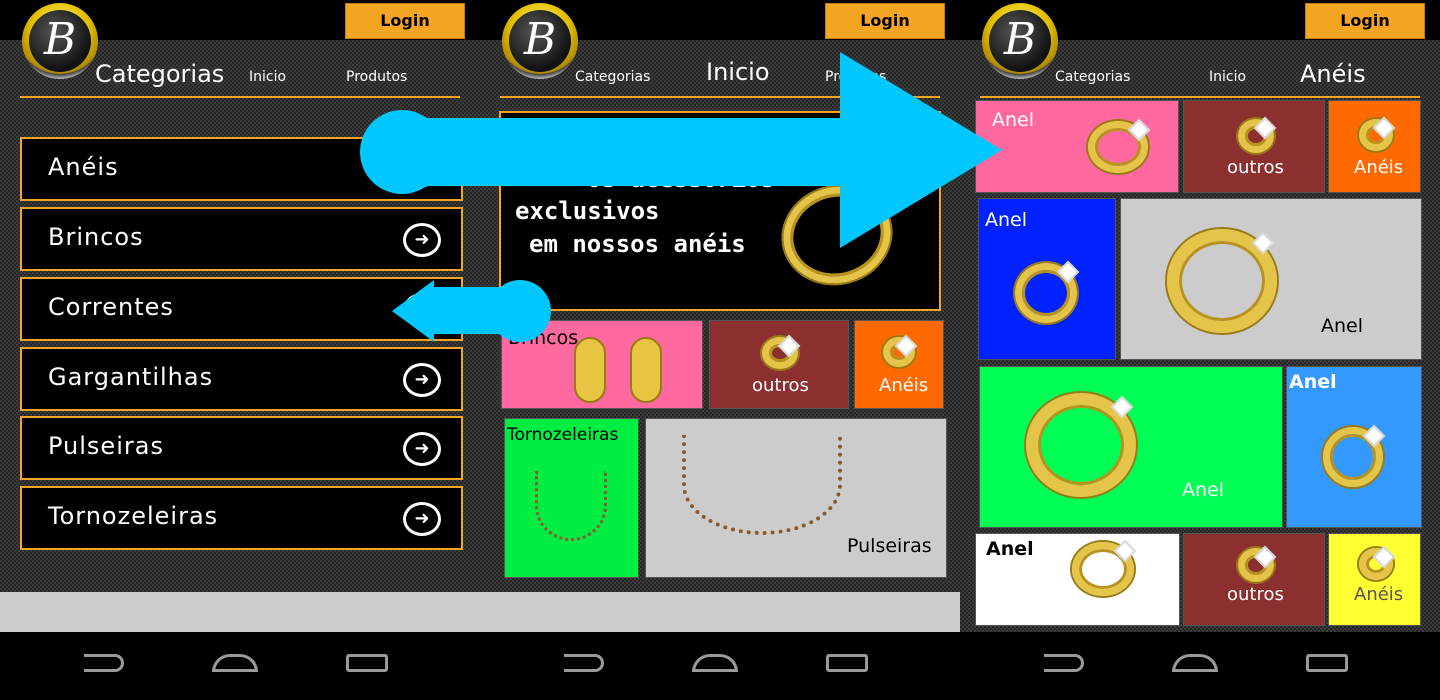 The width and height of the screenshot is (1440, 700). Describe the element at coordinates (587, 211) in the screenshot. I see `banner-line-2: exclusivos` at that location.